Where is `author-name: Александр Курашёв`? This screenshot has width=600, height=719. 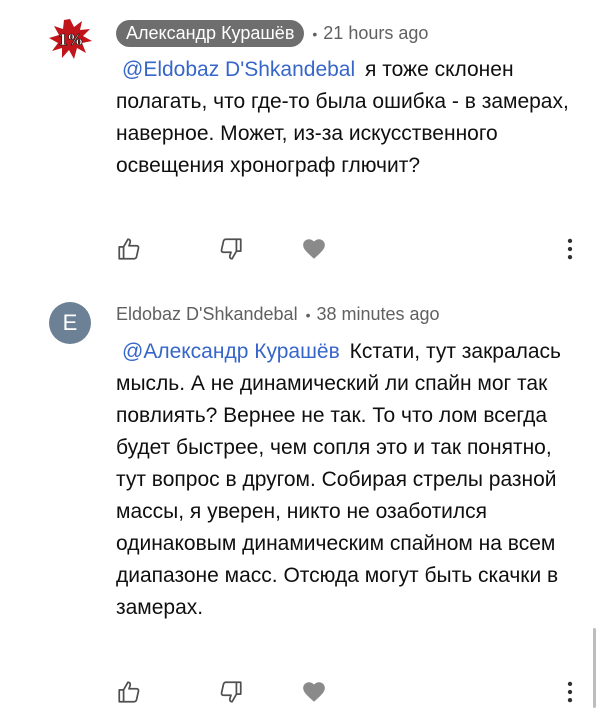 author-name: Александр Курашёв is located at coordinates (210, 33).